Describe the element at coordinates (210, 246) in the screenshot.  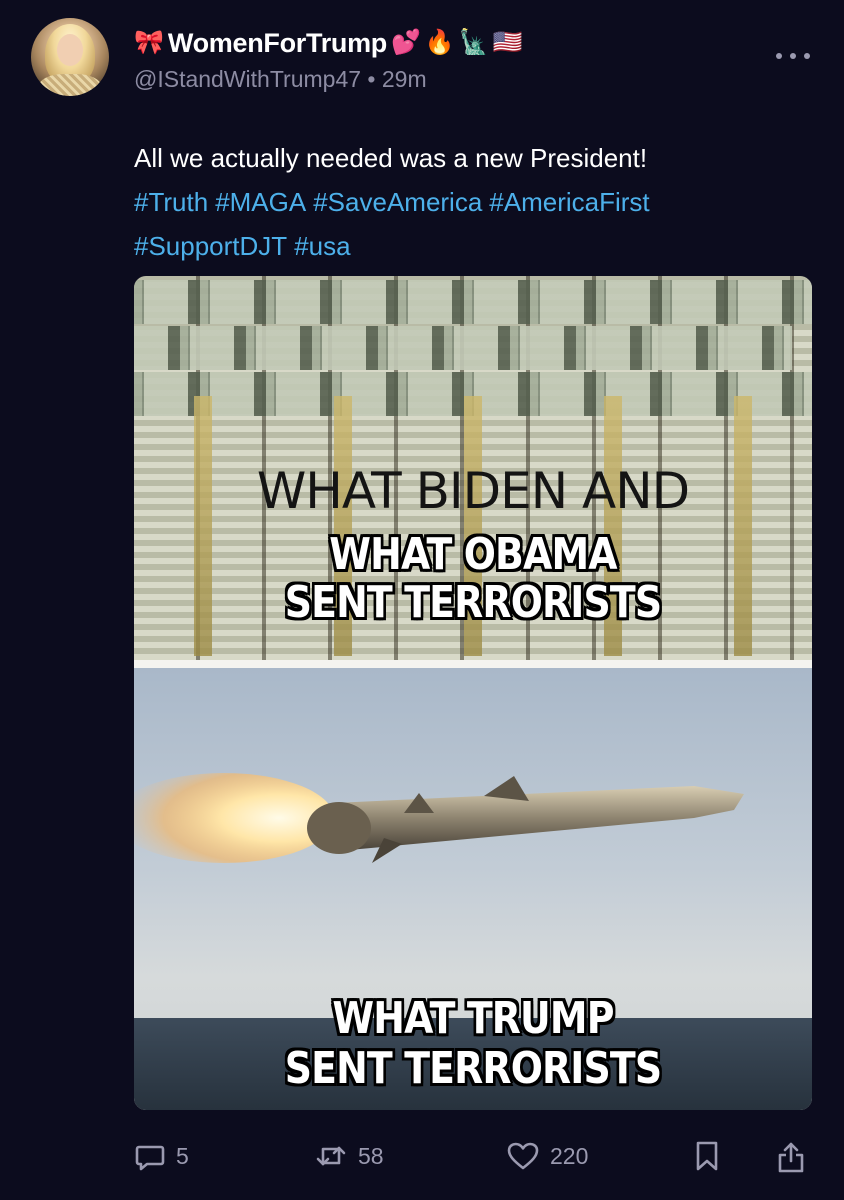
I see `hashtag-link: #SupportDJT` at that location.